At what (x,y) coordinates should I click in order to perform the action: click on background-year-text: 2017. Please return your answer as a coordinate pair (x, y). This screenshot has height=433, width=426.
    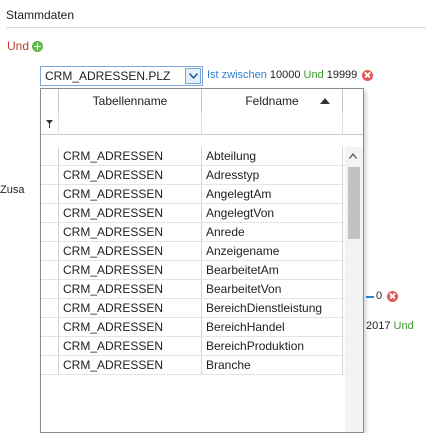
    Looking at the image, I should click on (378, 326).